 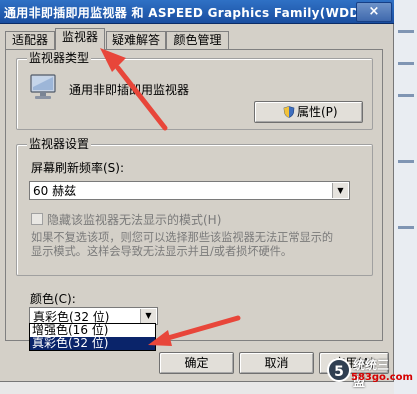 I want to click on colors-dropdown-list: 增强色(16 位) 真彩色(32 位), so click(x=92, y=337).